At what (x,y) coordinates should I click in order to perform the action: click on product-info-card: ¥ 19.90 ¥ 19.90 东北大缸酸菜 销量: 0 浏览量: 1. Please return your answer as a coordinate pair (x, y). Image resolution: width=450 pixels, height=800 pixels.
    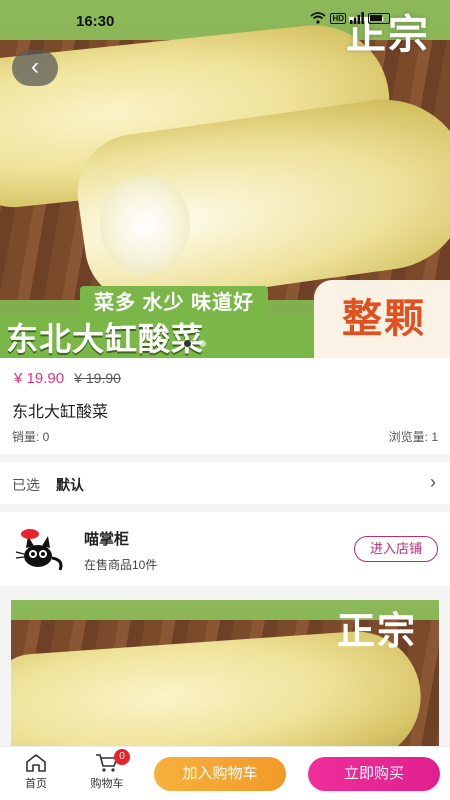
    Looking at the image, I should click on (225, 406).